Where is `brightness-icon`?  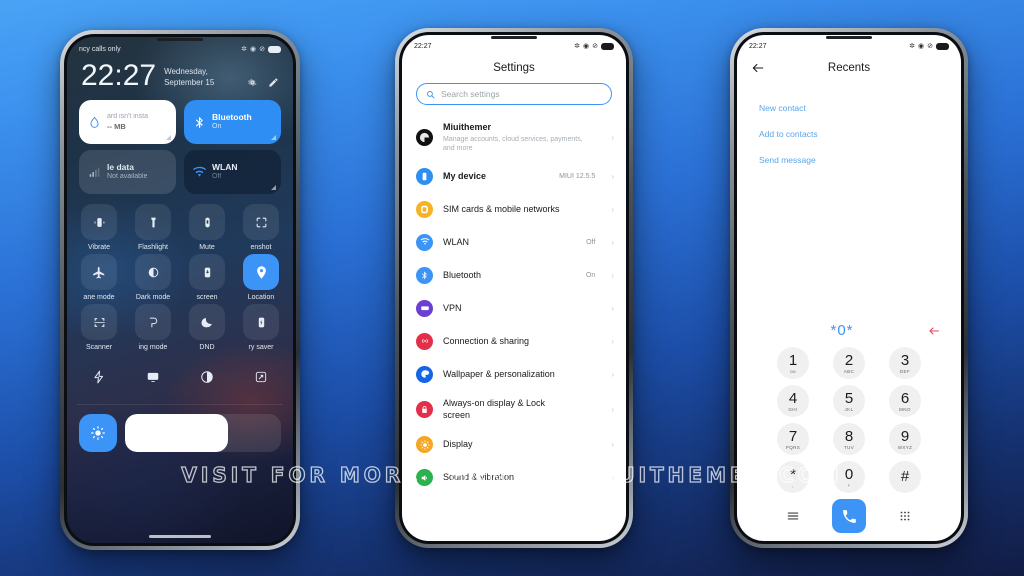
brightness-icon is located at coordinates (98, 433).